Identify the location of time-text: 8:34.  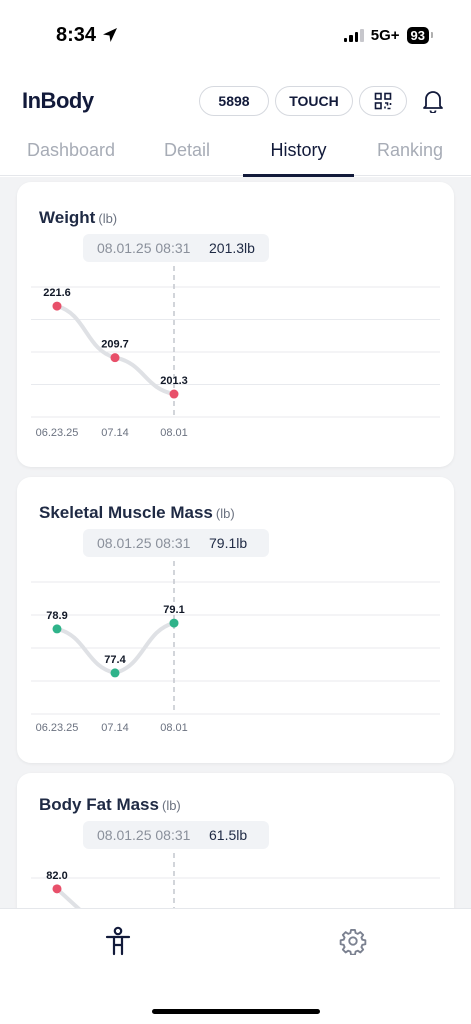
(76, 34).